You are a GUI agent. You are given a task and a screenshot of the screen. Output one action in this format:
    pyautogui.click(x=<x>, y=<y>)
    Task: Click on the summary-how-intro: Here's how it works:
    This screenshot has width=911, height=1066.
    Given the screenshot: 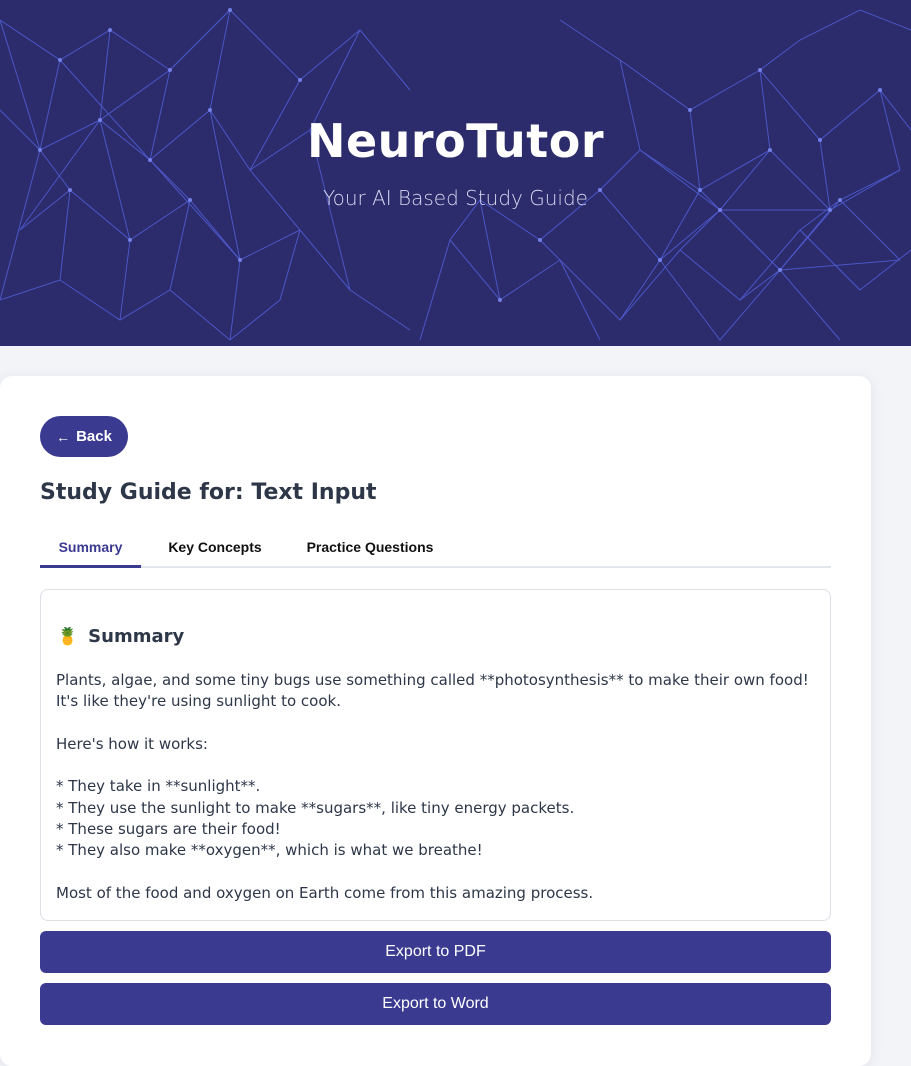 What is the action you would take?
    pyautogui.click(x=132, y=743)
    